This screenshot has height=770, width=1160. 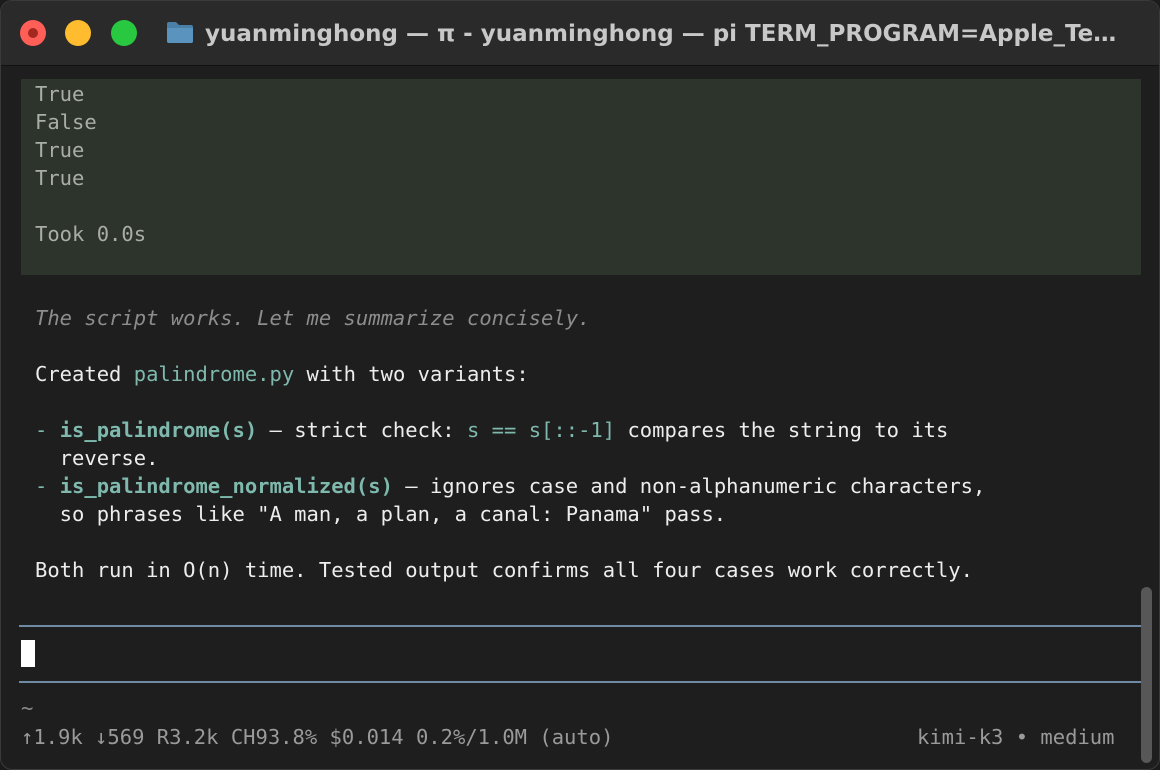 I want to click on bullet-text: — strict check:, so click(x=362, y=430).